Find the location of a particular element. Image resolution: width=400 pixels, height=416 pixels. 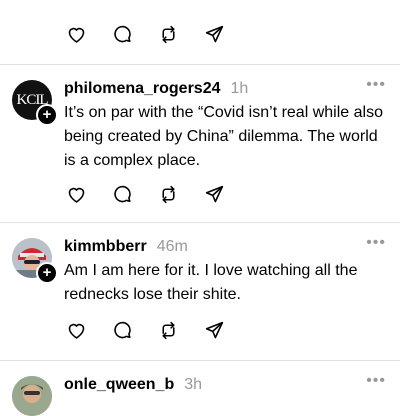

timestamp: 3h is located at coordinates (193, 384).